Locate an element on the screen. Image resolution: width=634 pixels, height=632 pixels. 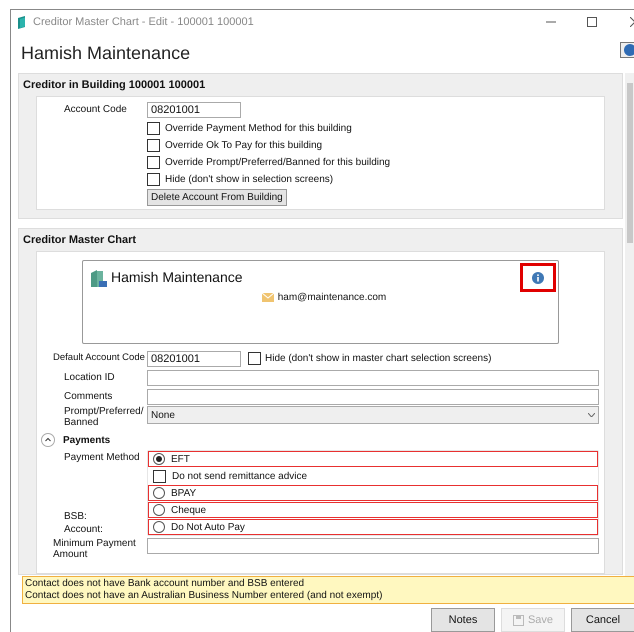
dialog-button: Cancel is located at coordinates (602, 620).